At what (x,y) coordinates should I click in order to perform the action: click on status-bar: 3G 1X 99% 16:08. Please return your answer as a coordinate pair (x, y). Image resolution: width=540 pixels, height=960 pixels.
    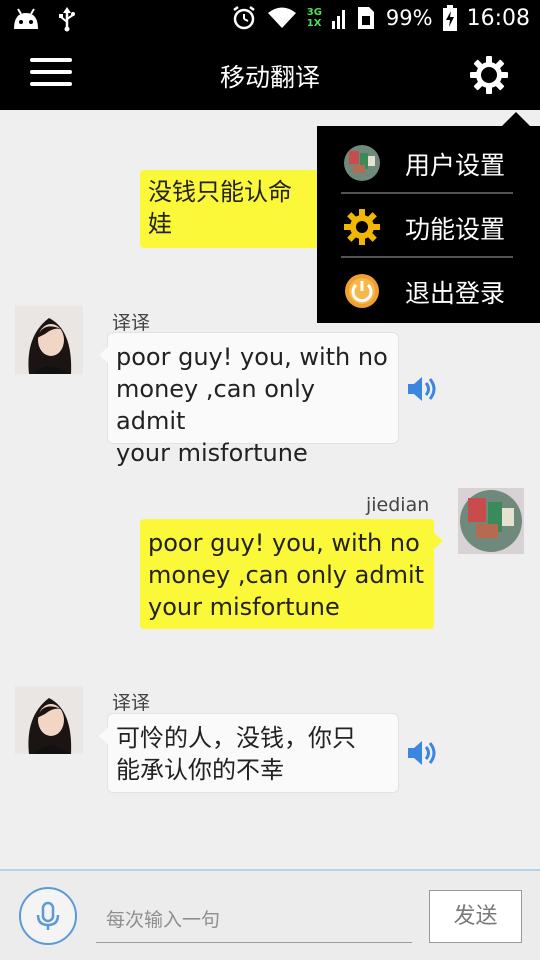
    Looking at the image, I should click on (270, 19).